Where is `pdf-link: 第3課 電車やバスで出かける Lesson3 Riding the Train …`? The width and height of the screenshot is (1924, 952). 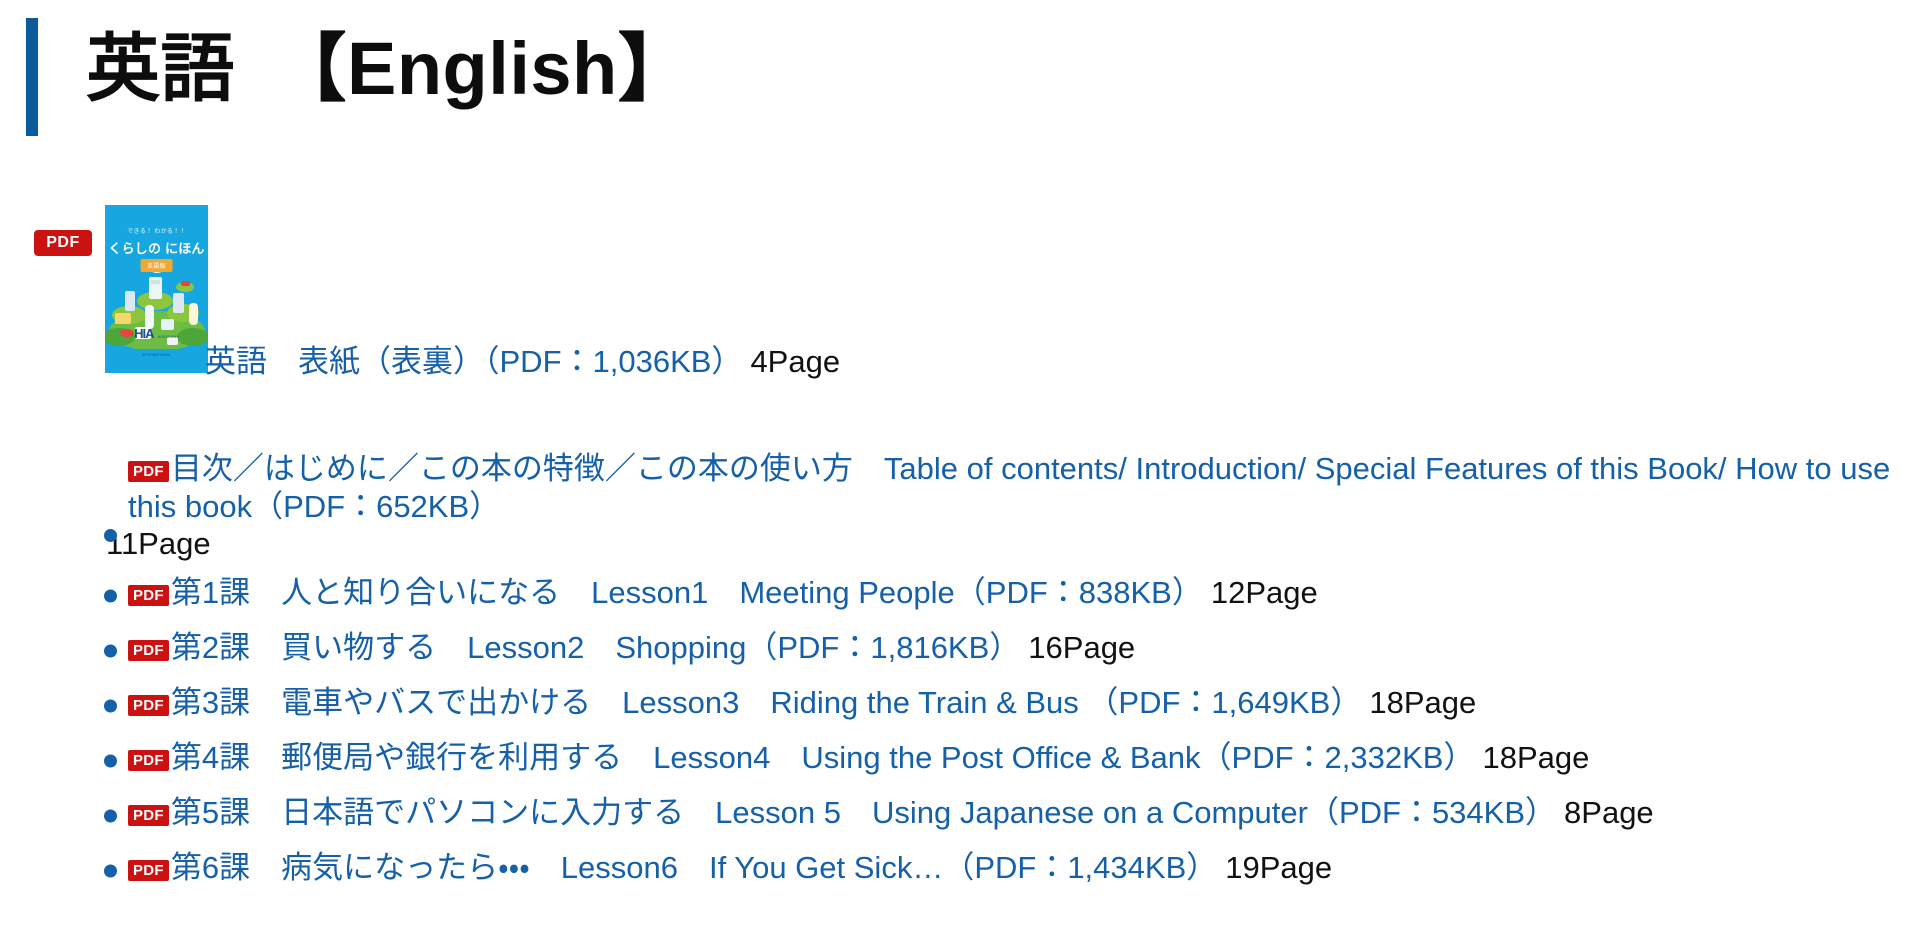
pdf-link: 第3課 電車やバスで出かける Lesson3 Riding the Train … is located at coordinates (766, 702).